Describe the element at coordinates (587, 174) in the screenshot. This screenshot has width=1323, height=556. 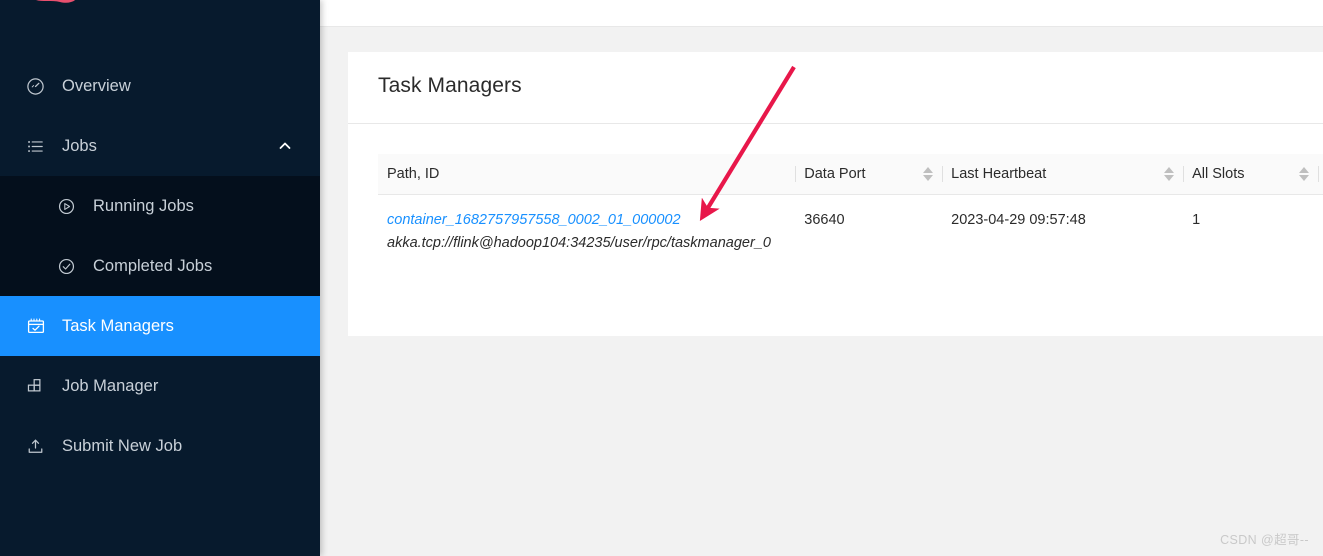
I see `column-header-path-id: Path, ID` at that location.